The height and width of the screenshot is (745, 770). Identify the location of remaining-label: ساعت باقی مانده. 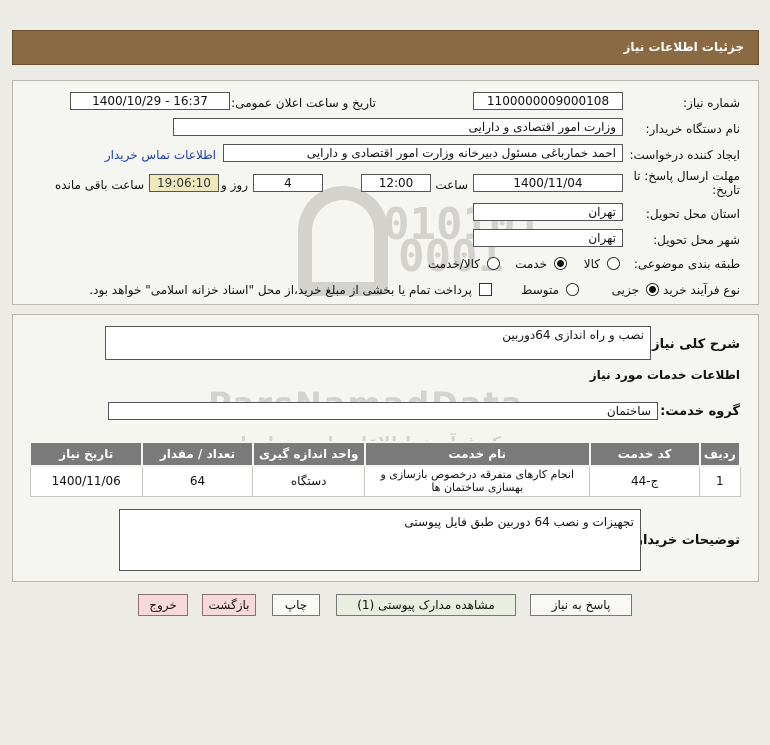
(99, 185).